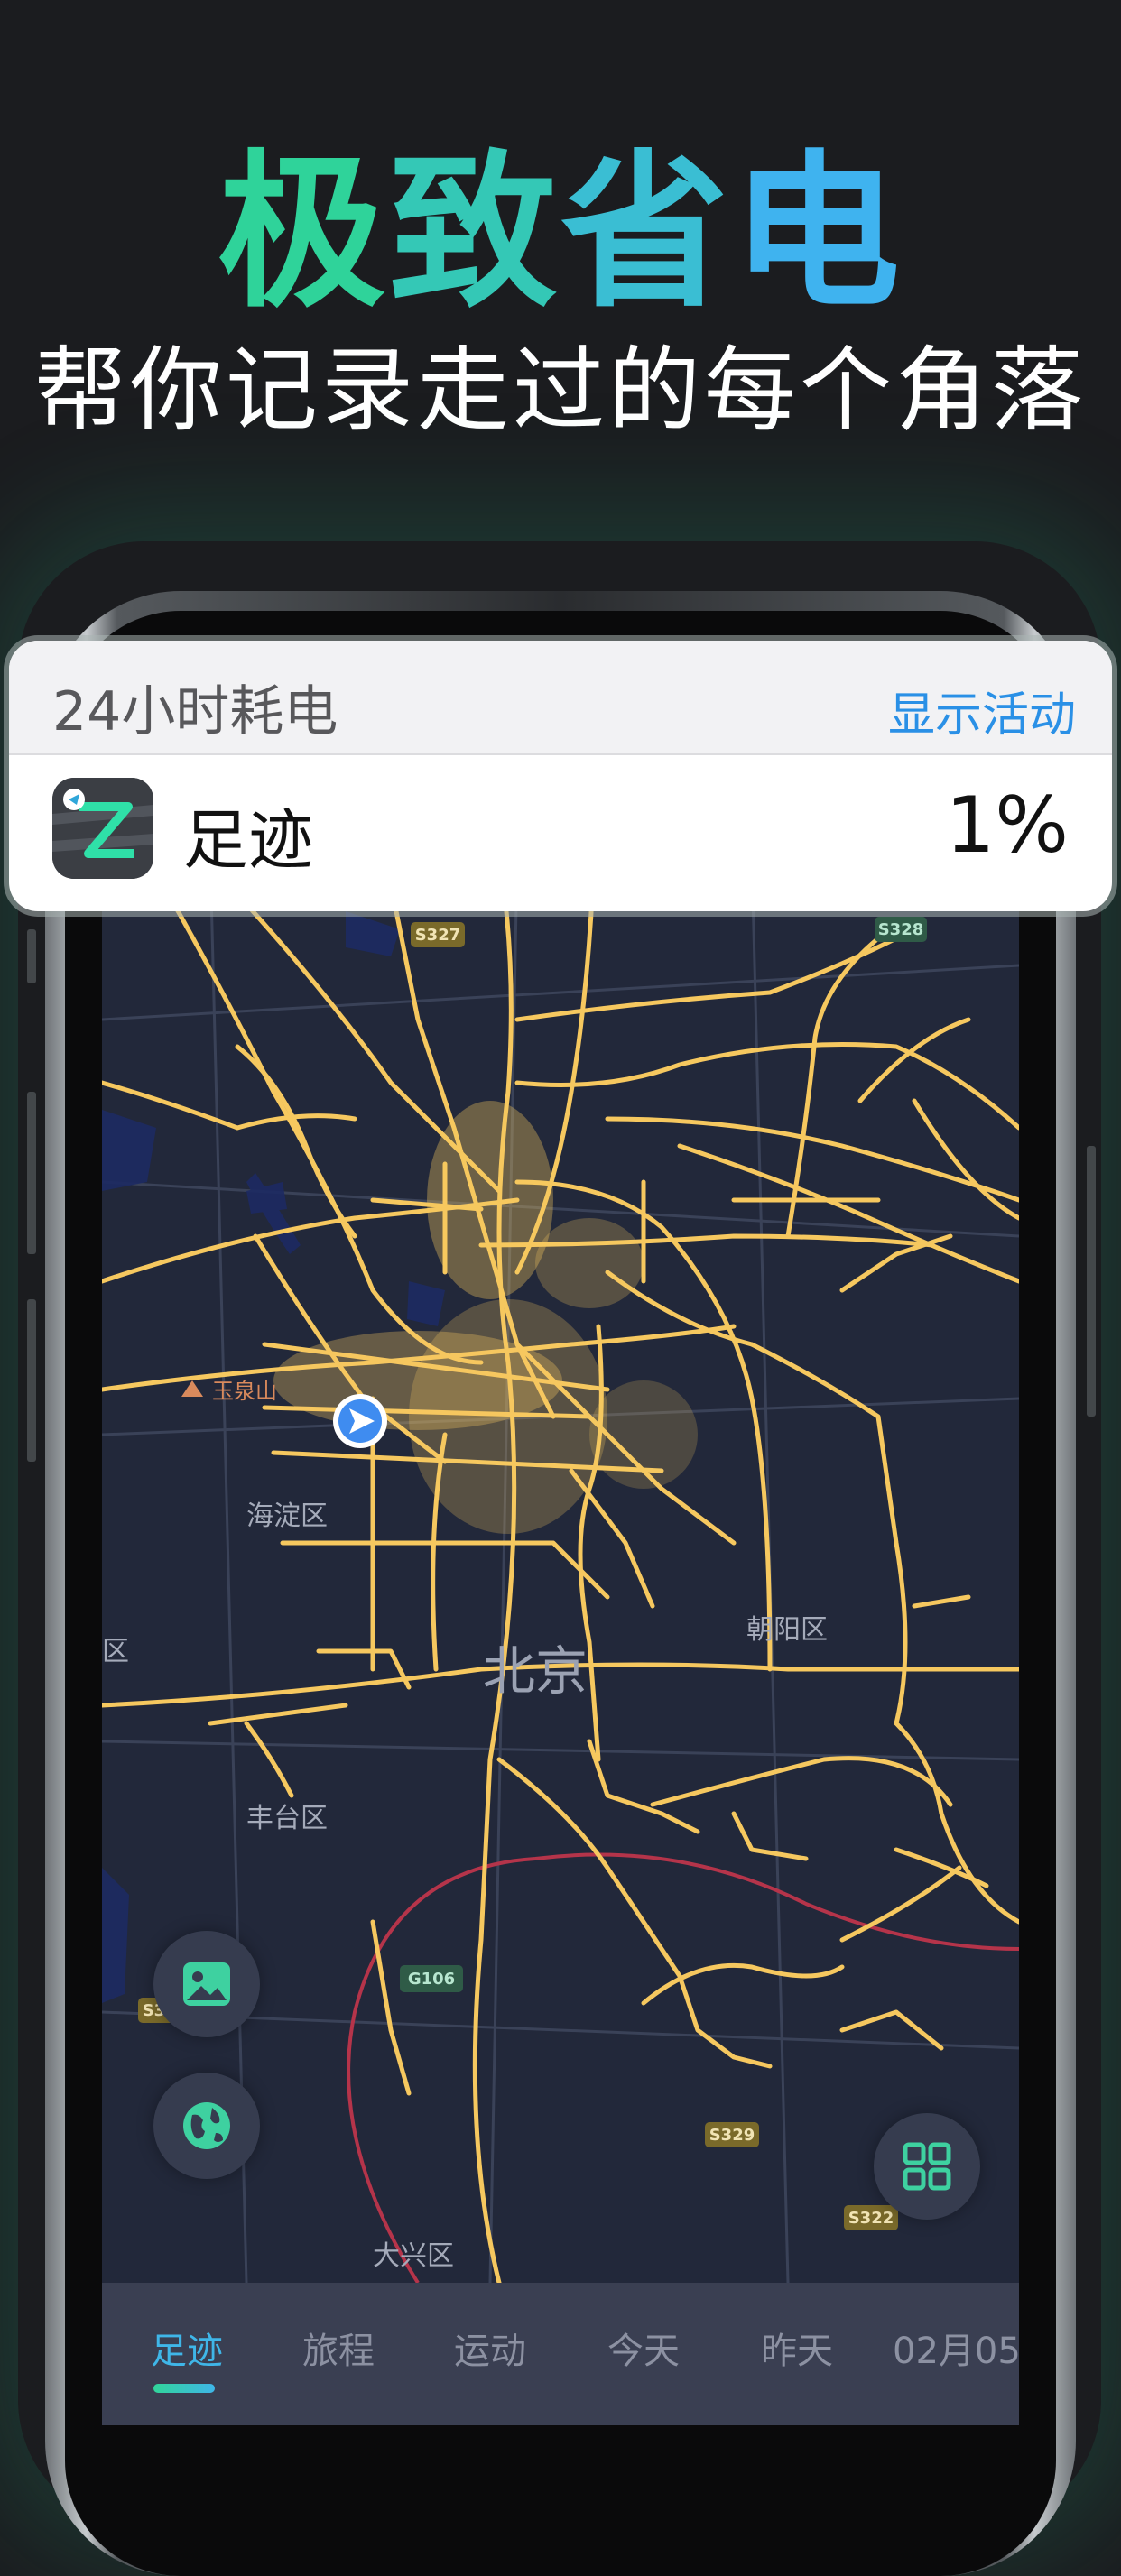 The height and width of the screenshot is (2576, 1121). Describe the element at coordinates (360, 1421) in the screenshot. I see `current-location-marker` at that location.